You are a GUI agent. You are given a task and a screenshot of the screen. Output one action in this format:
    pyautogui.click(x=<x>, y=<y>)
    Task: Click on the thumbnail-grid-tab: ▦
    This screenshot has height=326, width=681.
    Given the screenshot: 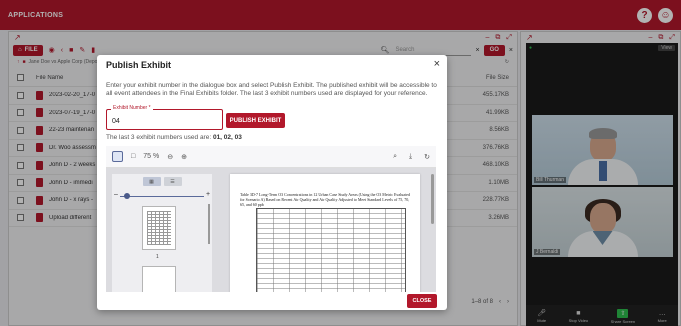 What is the action you would take?
    pyautogui.click(x=151, y=181)
    